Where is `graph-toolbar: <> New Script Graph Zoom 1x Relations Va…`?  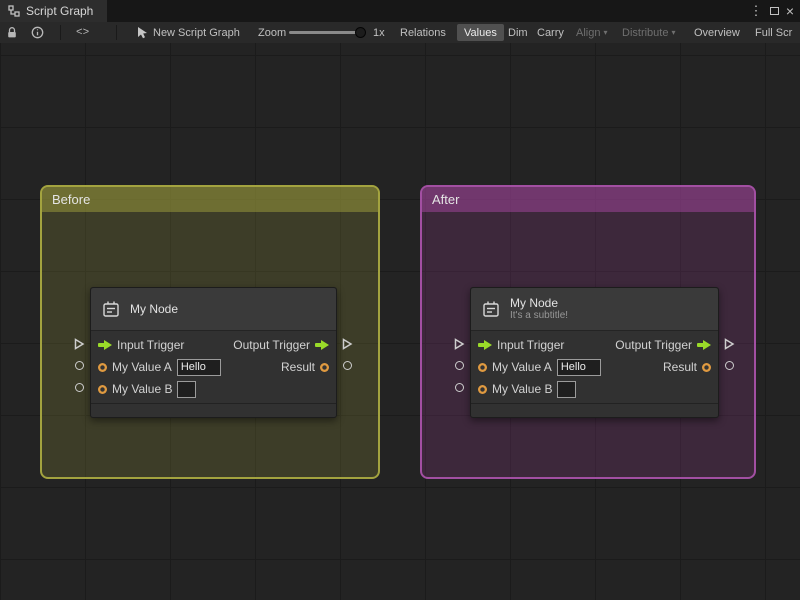 graph-toolbar: <> New Script Graph Zoom 1x Relations Va… is located at coordinates (400, 33).